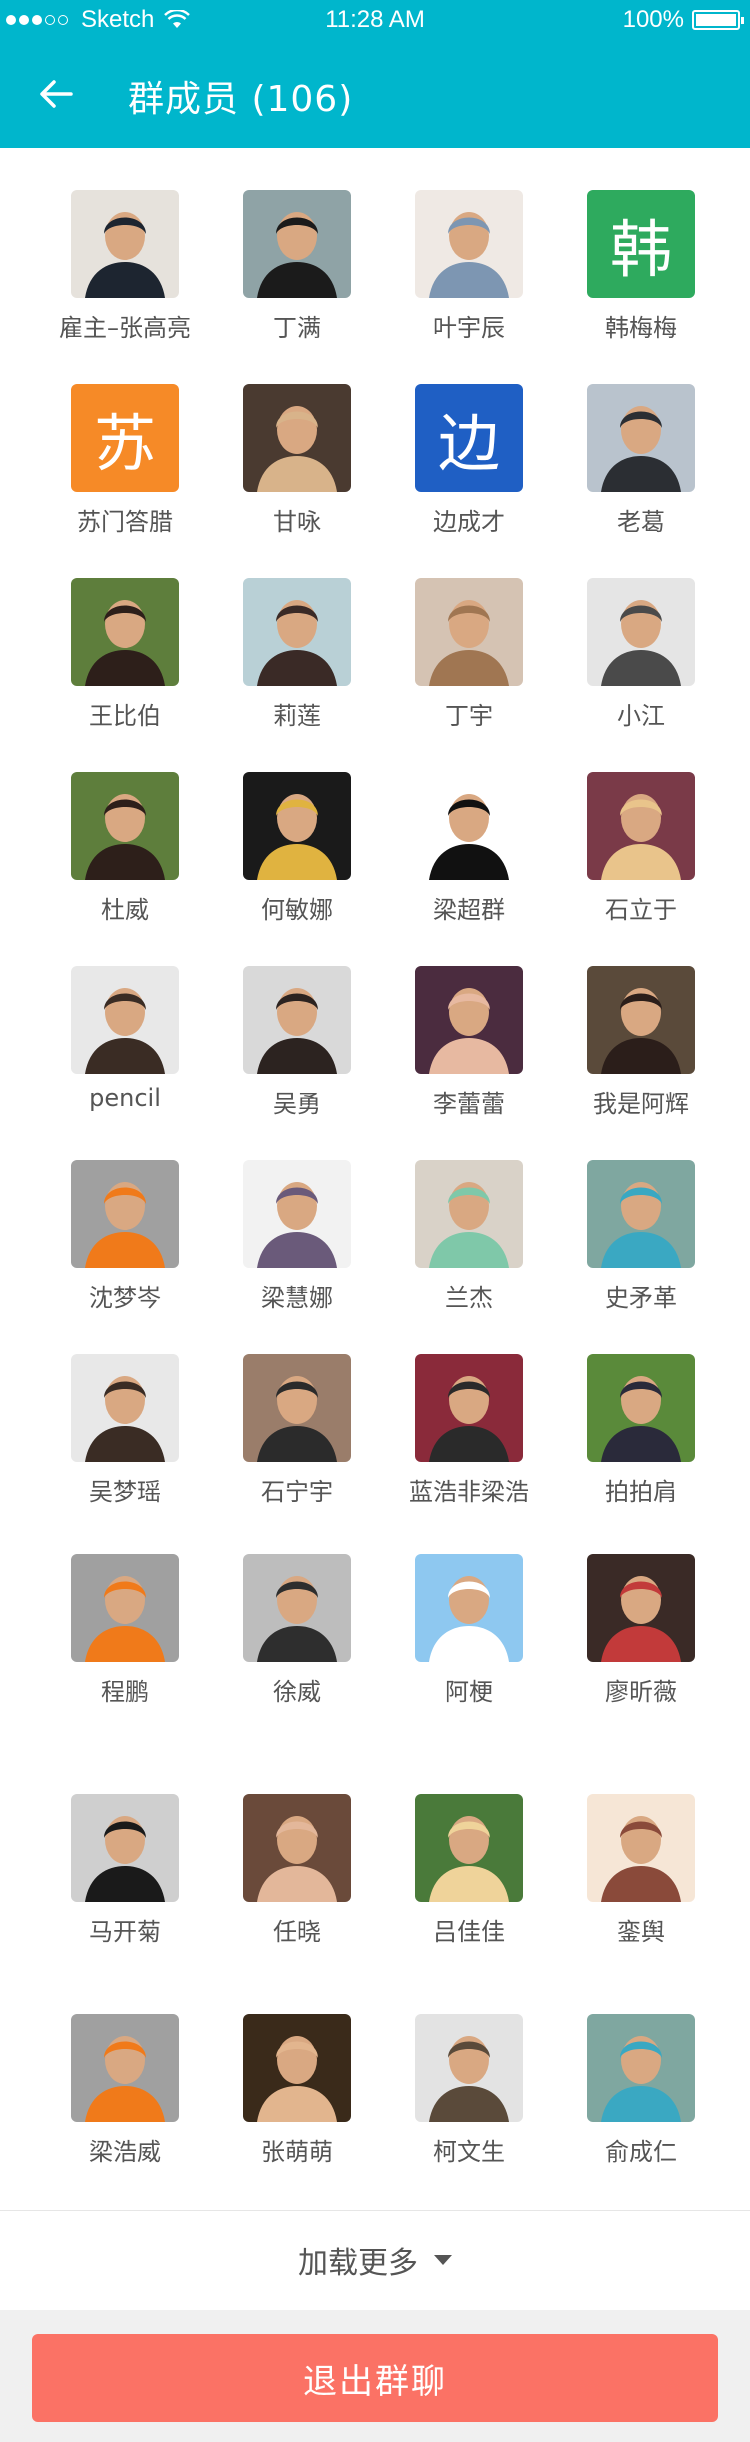 This screenshot has width=750, height=2442. I want to click on avatar-initial: 韩, so click(640, 249).